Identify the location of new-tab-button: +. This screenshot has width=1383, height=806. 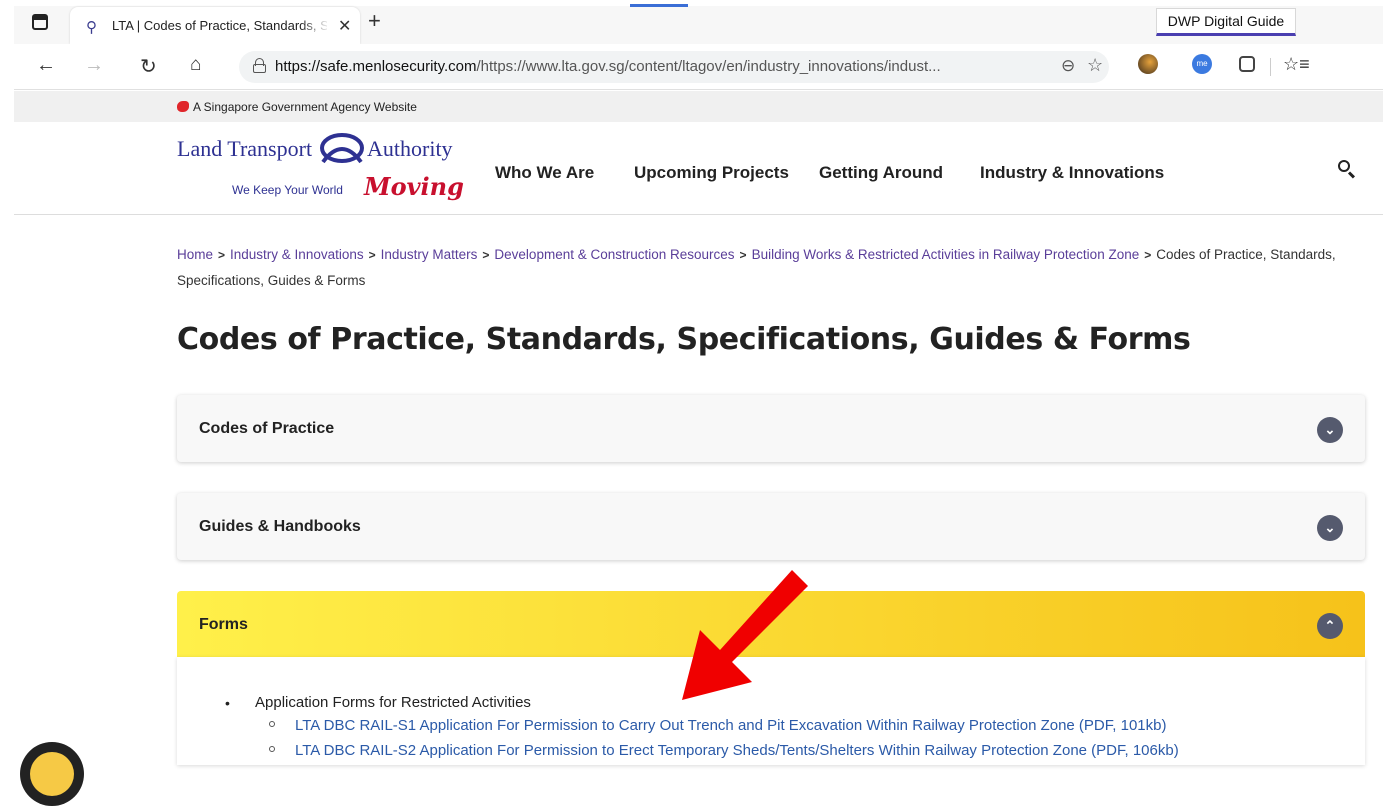
(374, 21).